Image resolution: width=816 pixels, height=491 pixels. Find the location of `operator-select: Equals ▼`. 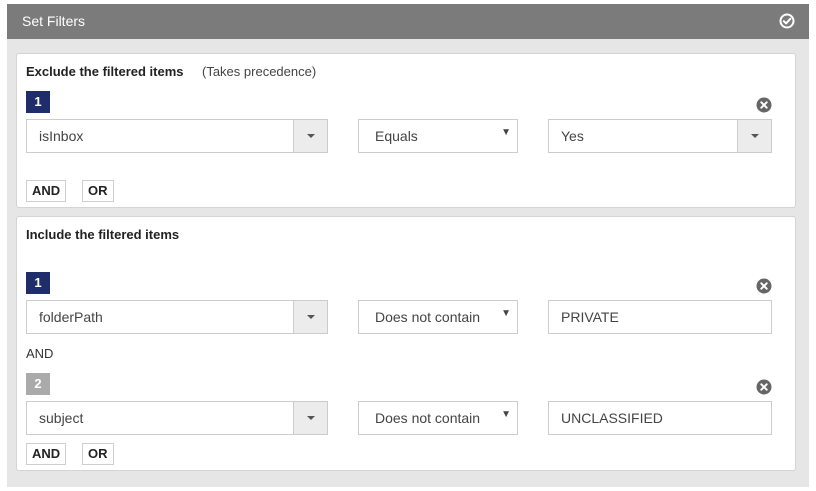

operator-select: Equals ▼ is located at coordinates (438, 136).